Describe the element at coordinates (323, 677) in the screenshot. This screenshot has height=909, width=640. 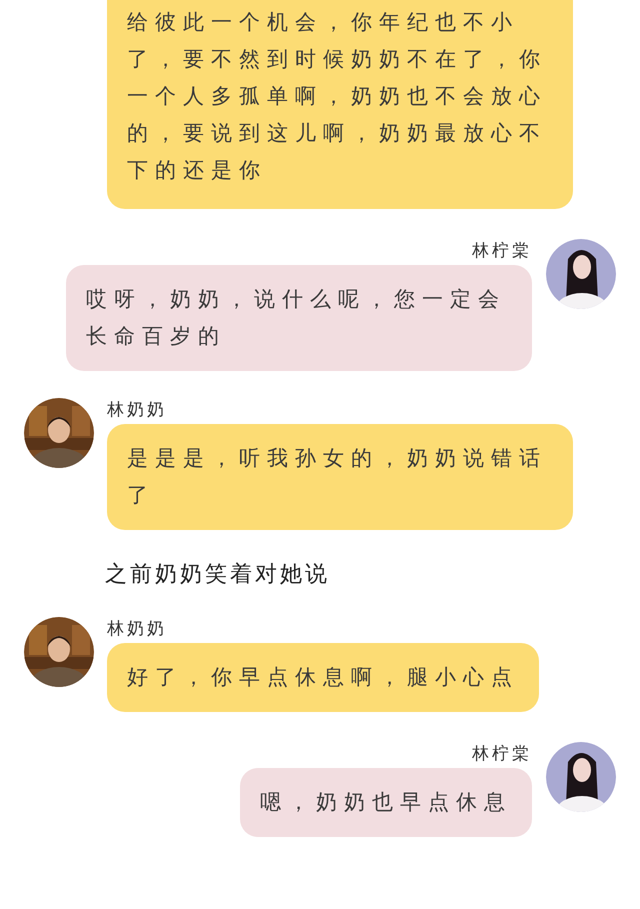
I see `message-bubble: 好了，你早点休息啊，腿小心点` at that location.